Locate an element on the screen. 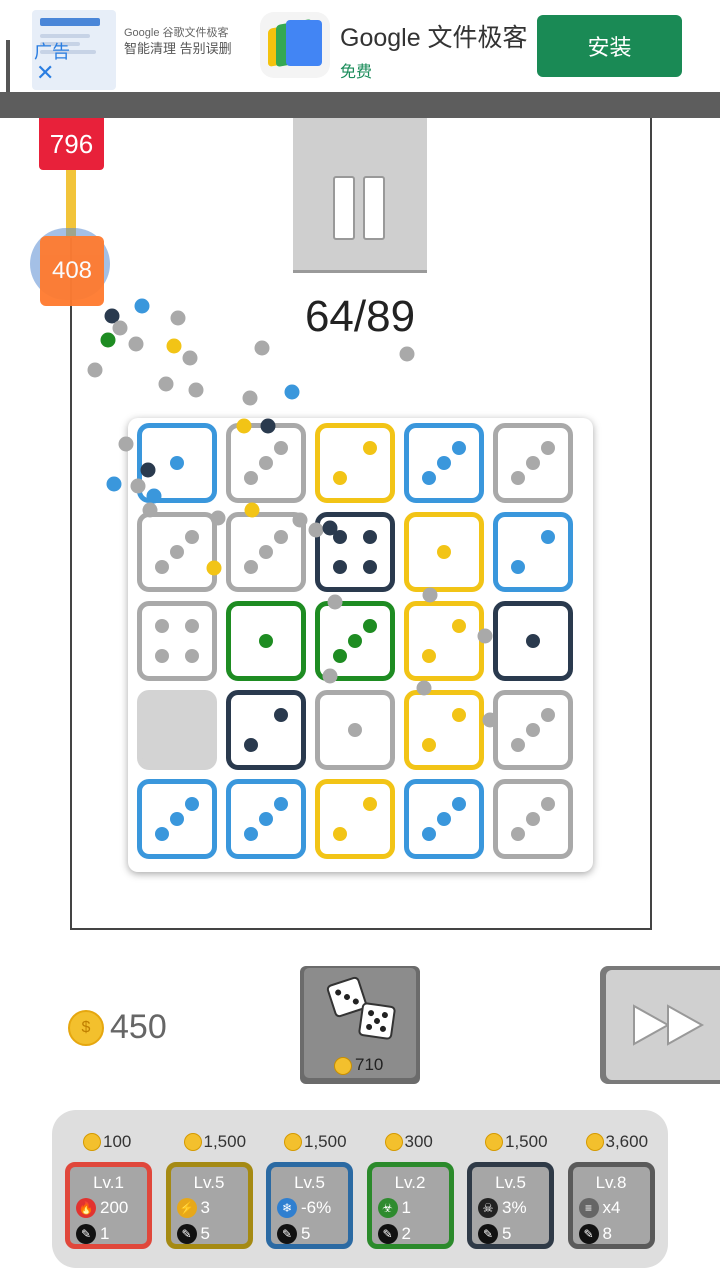  ad-title: Google 文件极客 is located at coordinates (434, 38).